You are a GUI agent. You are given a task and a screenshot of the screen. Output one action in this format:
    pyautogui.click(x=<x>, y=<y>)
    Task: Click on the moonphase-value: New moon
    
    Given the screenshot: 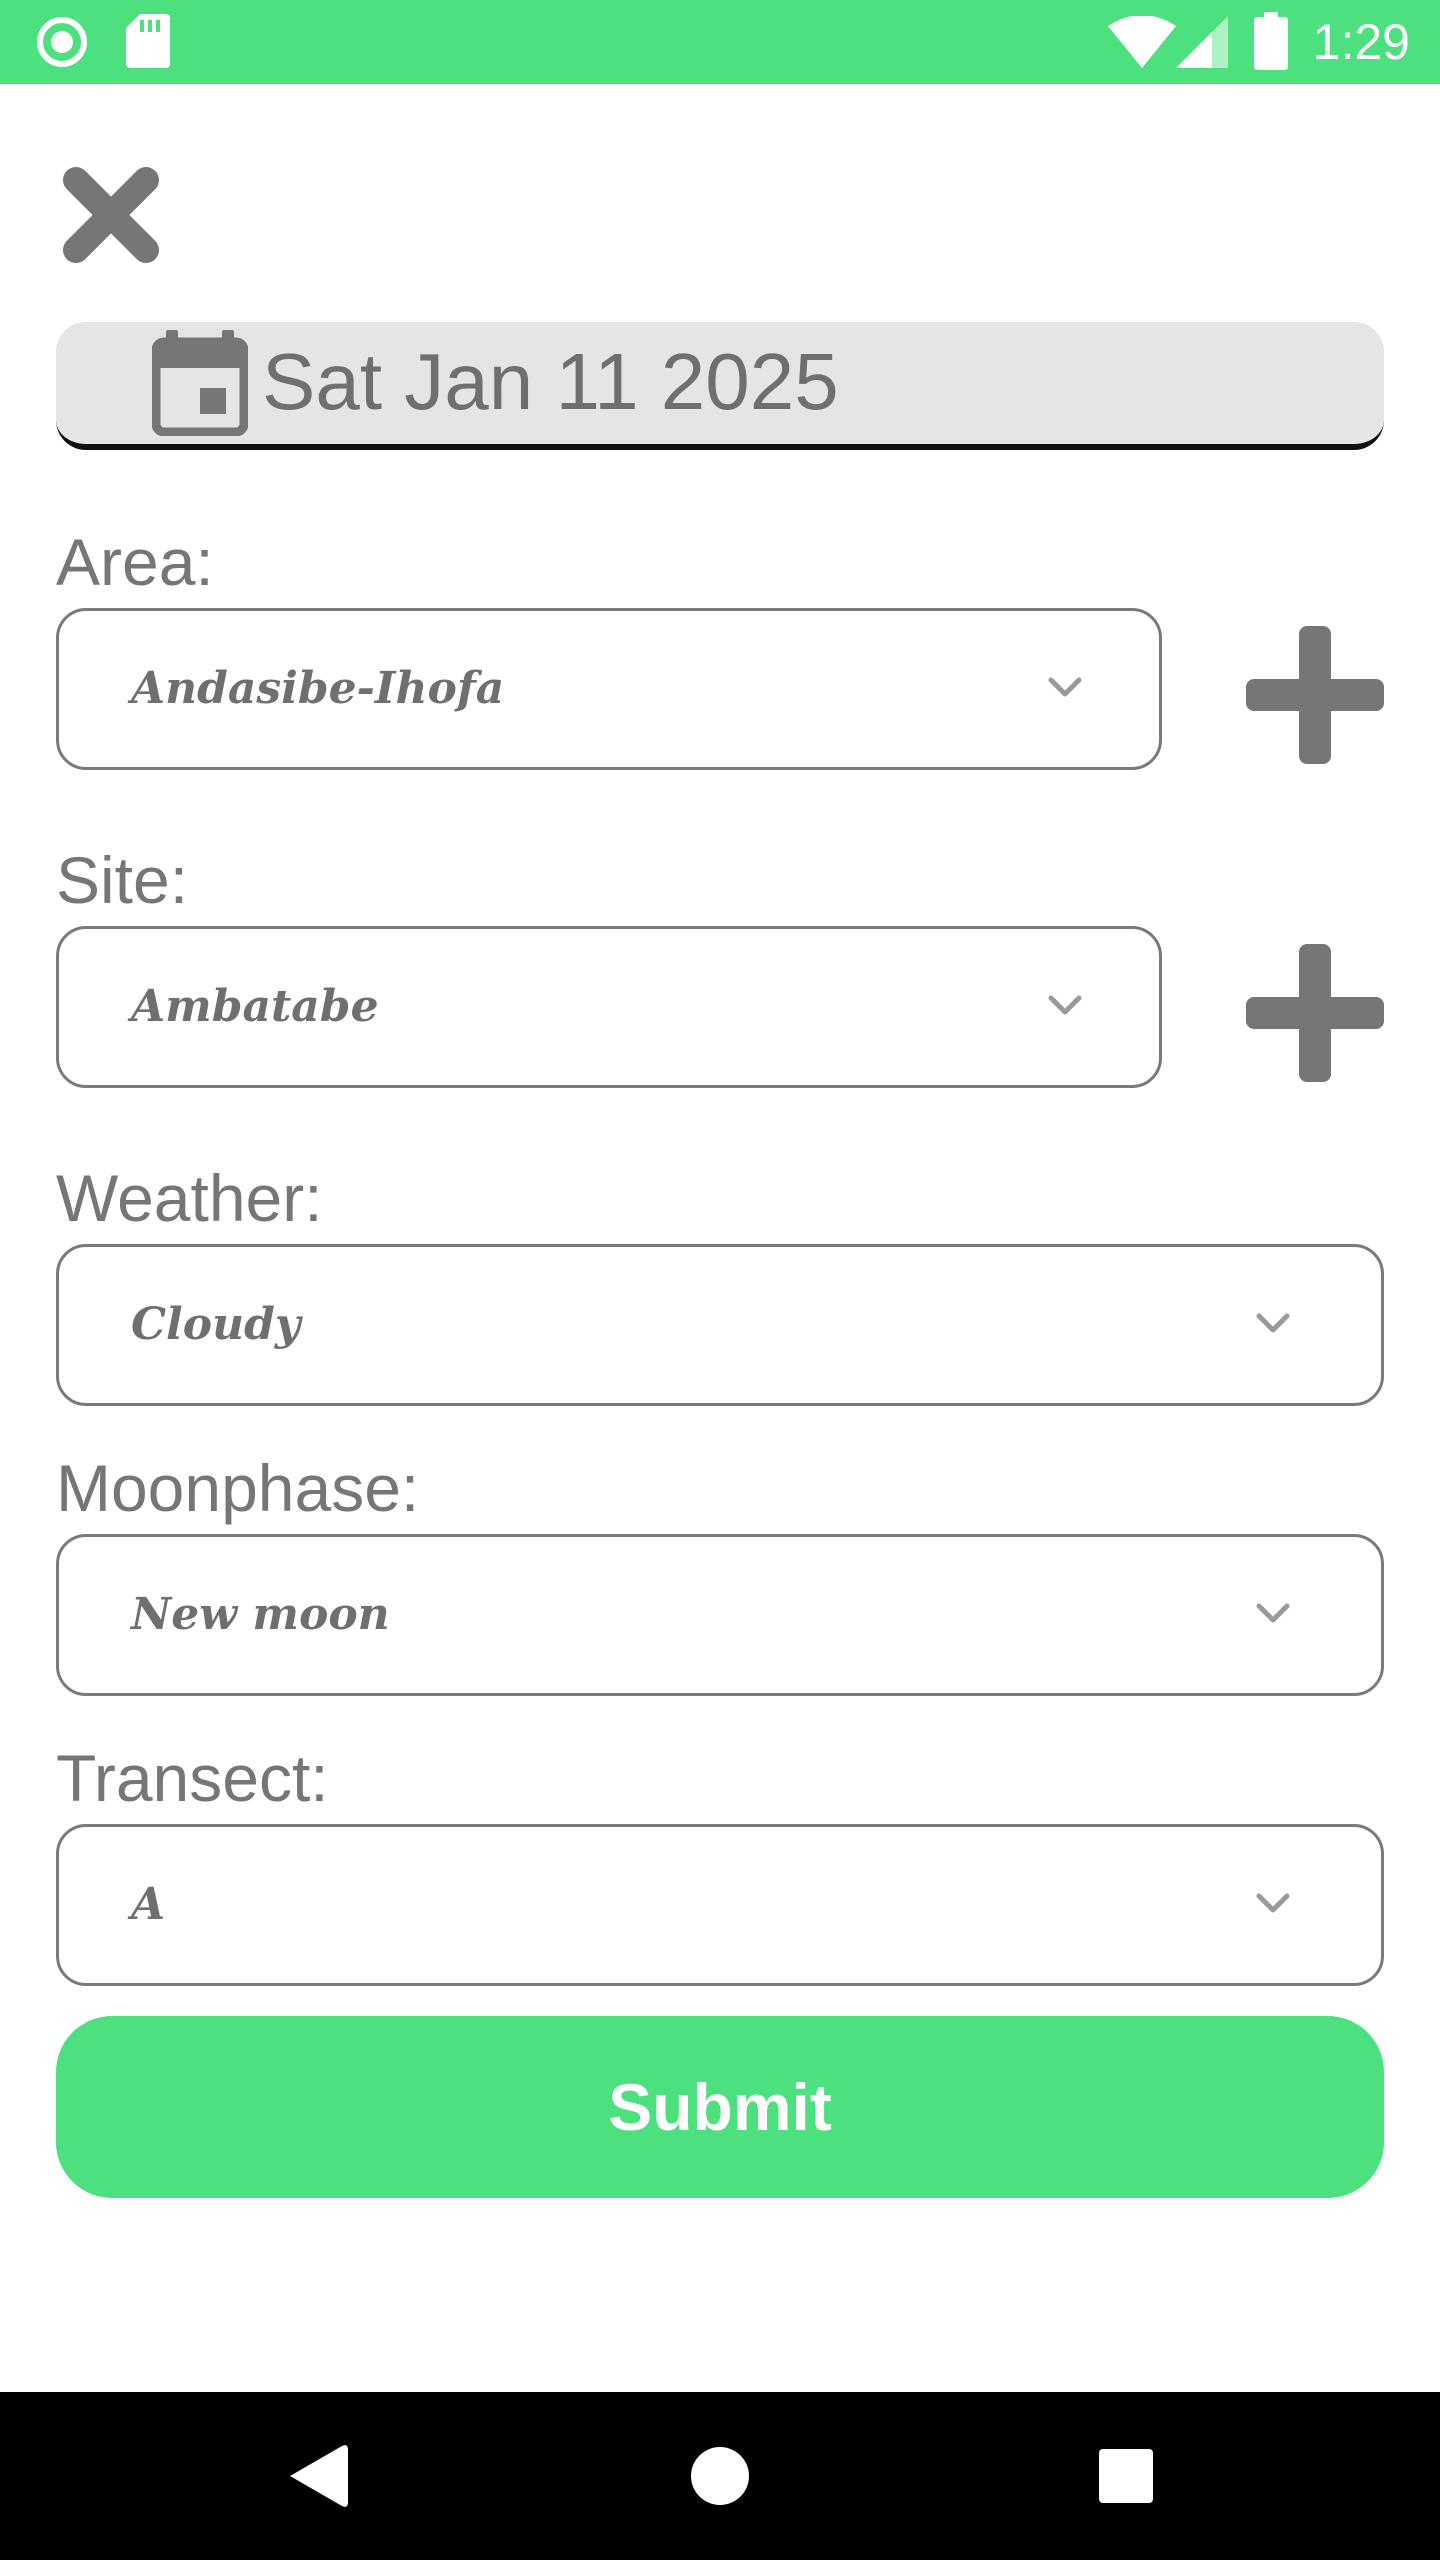 What is the action you would take?
    pyautogui.click(x=260, y=1614)
    